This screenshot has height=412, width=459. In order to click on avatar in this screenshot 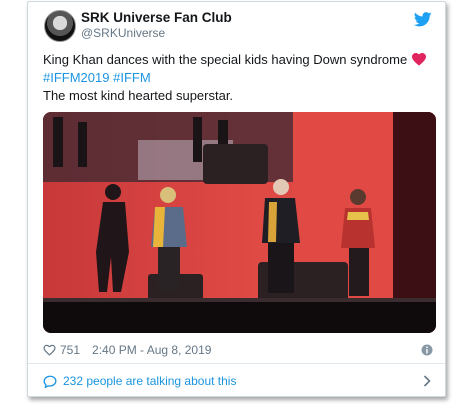, I will do `click(60, 26)`.